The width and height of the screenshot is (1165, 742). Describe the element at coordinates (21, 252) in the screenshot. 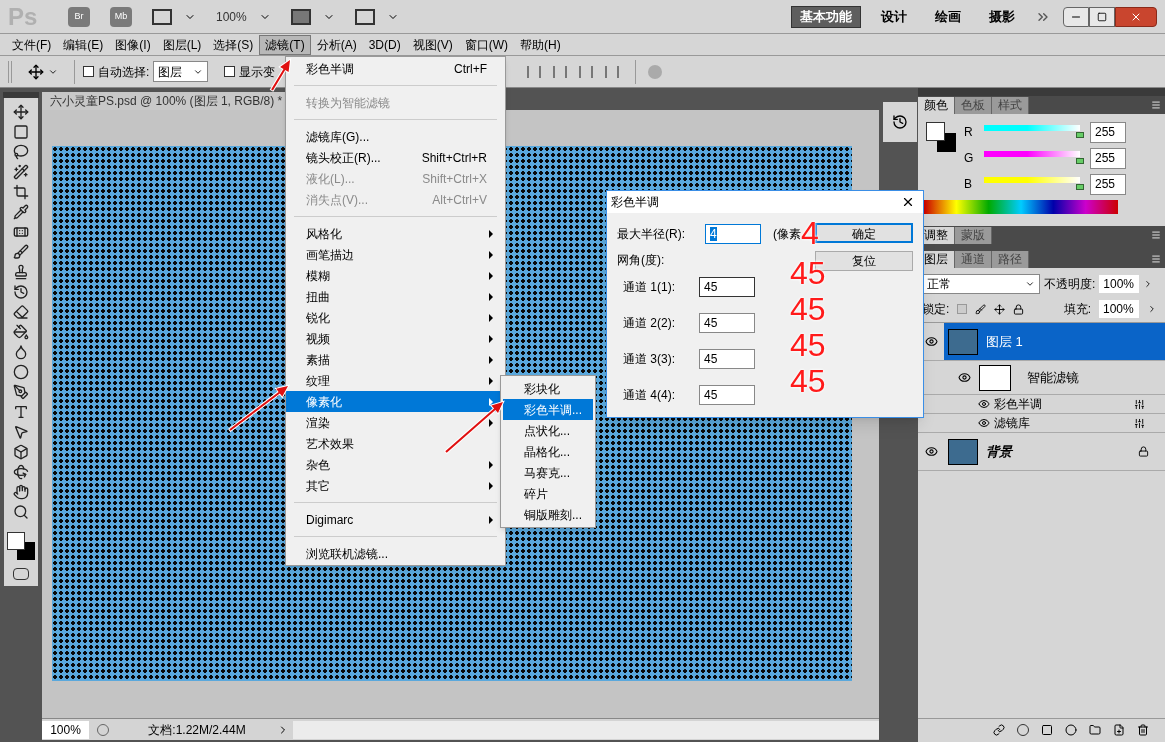

I see `brush-tool-icon` at that location.